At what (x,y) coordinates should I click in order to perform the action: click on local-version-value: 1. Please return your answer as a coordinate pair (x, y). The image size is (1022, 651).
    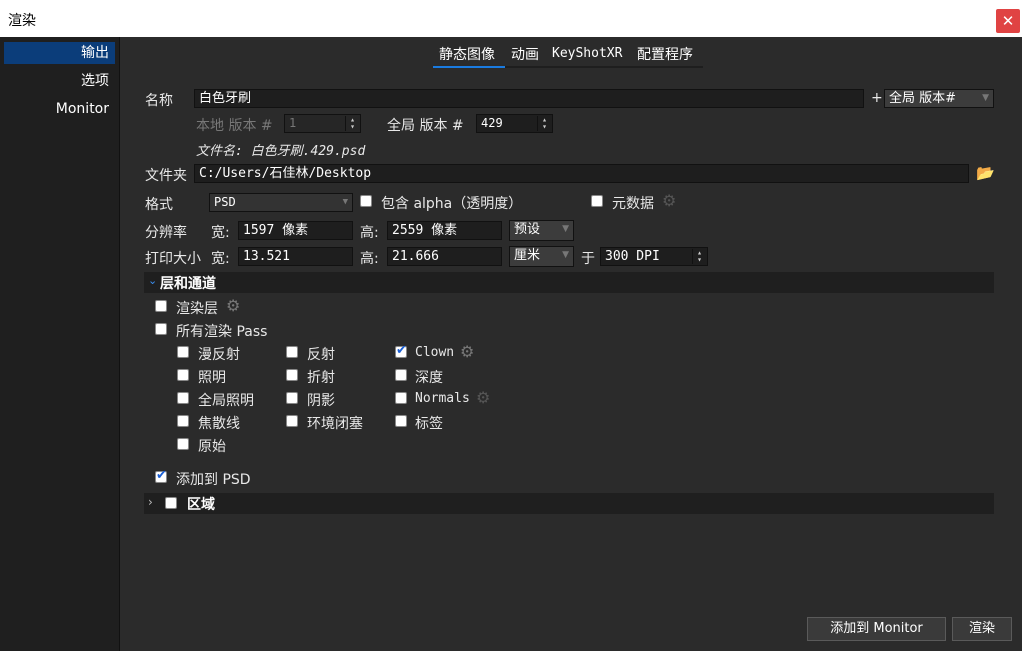
    Looking at the image, I should click on (293, 123).